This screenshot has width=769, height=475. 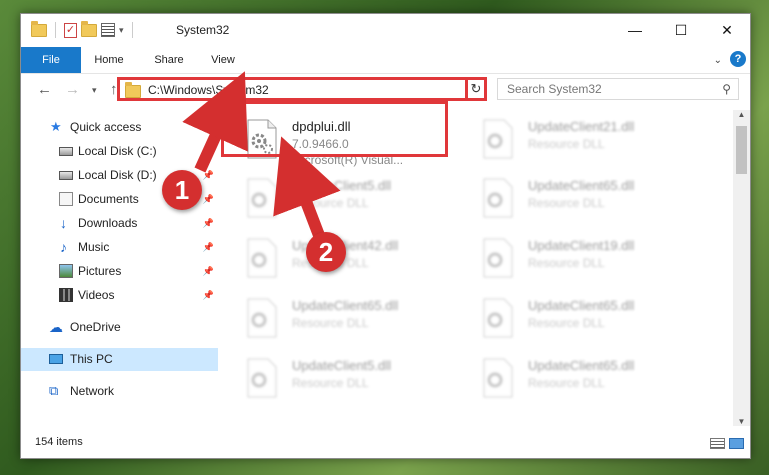 I want to click on arrow-to-file, so click(x=307, y=188).